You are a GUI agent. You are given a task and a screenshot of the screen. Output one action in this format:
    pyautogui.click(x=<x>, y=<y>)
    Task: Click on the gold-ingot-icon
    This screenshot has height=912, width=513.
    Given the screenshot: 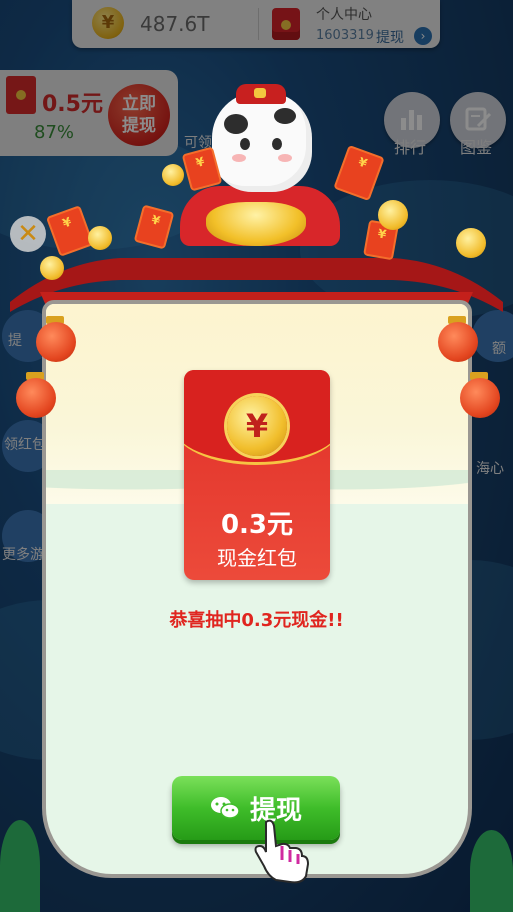 What is the action you would take?
    pyautogui.click(x=256, y=224)
    